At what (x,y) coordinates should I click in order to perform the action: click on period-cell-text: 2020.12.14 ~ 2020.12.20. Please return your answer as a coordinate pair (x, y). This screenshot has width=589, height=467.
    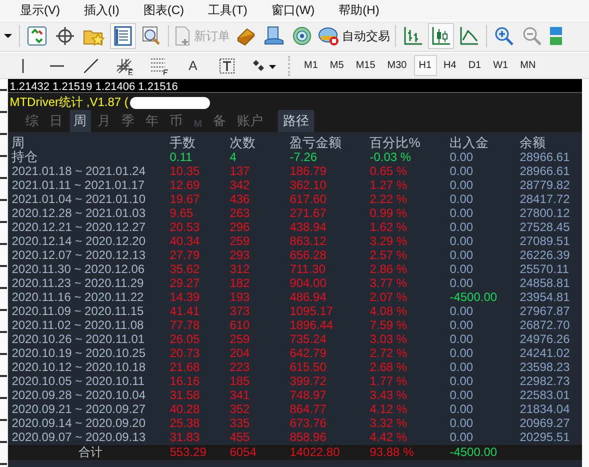
    Looking at the image, I should click on (79, 241).